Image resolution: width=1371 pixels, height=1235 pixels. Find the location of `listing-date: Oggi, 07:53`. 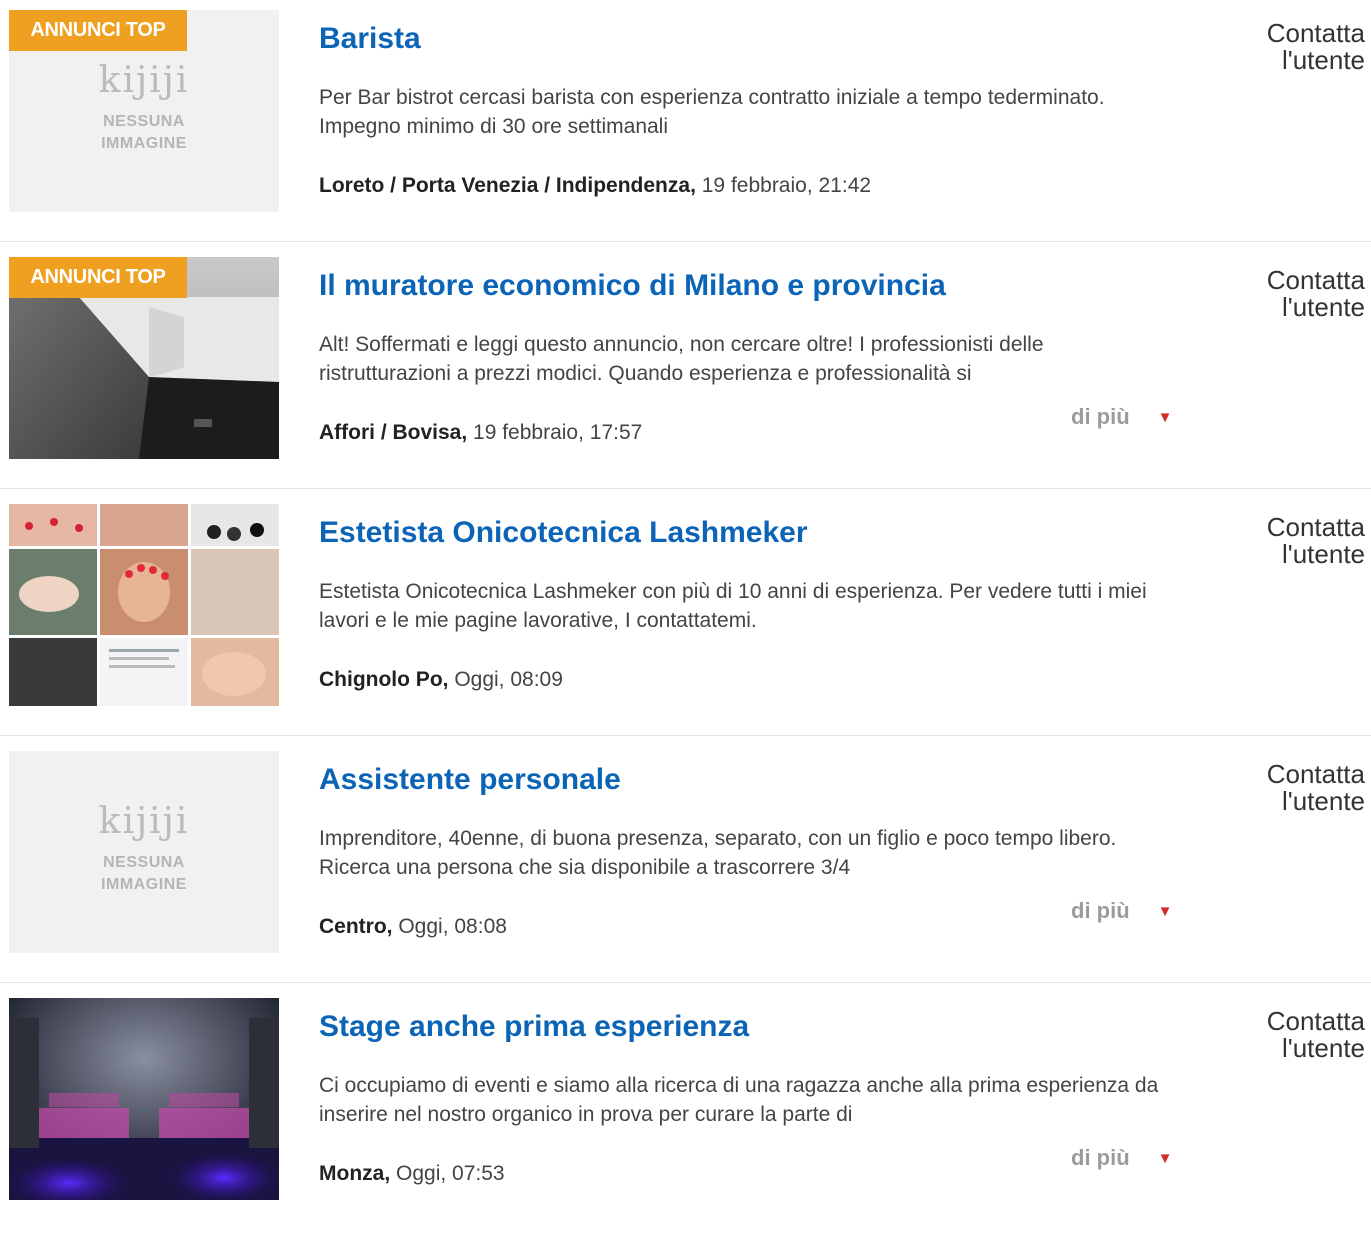

listing-date: Oggi, 07:53 is located at coordinates (450, 1173).